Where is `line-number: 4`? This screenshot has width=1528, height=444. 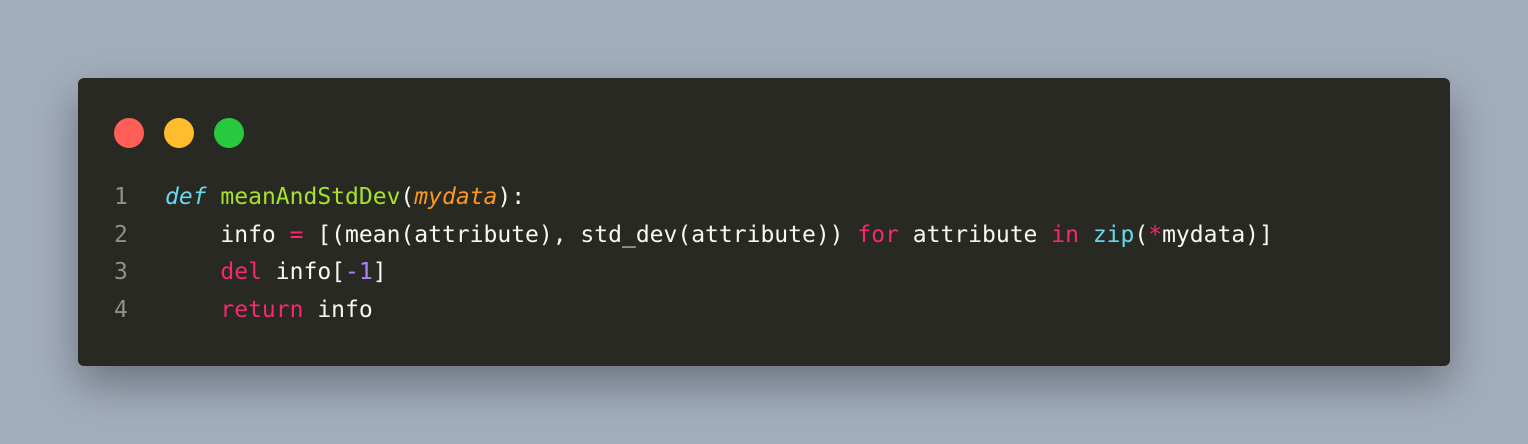 line-number: 4 is located at coordinates (121, 309).